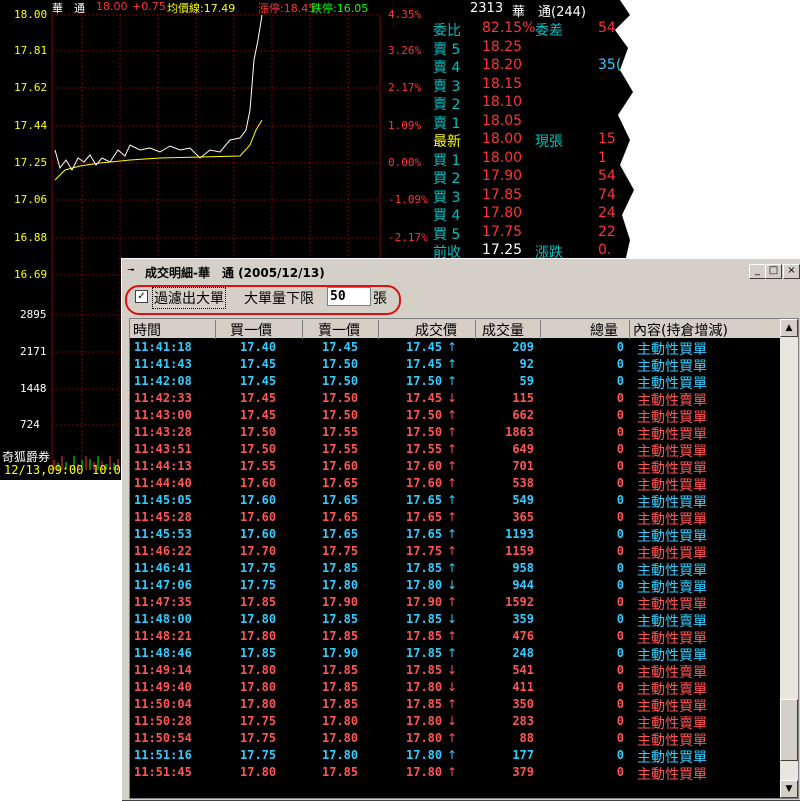 Image resolution: width=800 pixels, height=801 pixels. I want to click on window-title: 成交明細-華 通 (2005/12/13), so click(235, 273).